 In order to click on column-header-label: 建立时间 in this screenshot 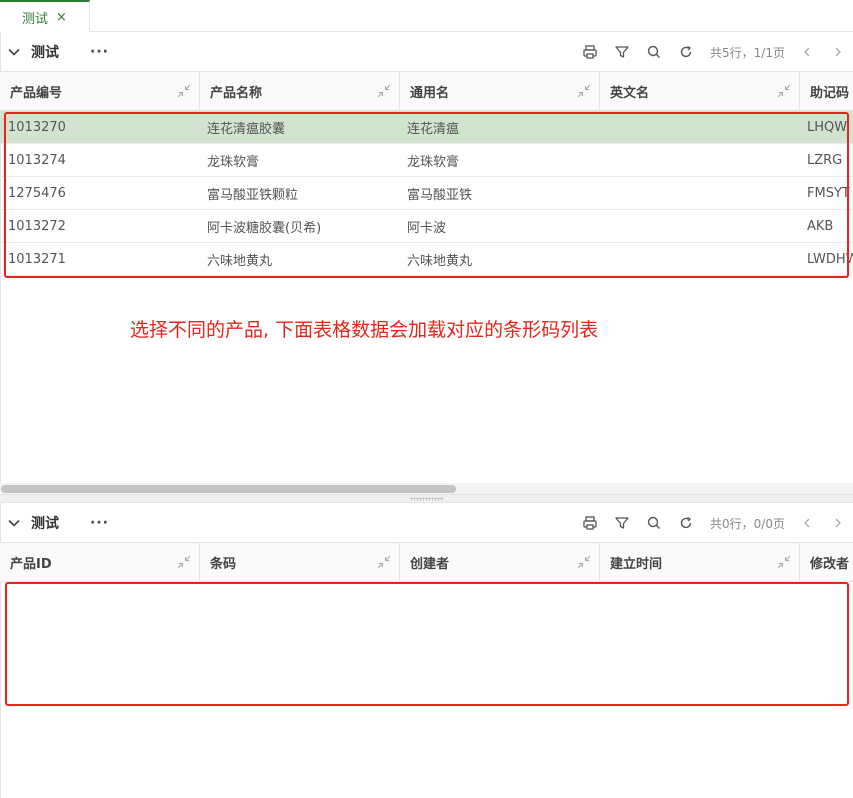, I will do `click(636, 564)`.